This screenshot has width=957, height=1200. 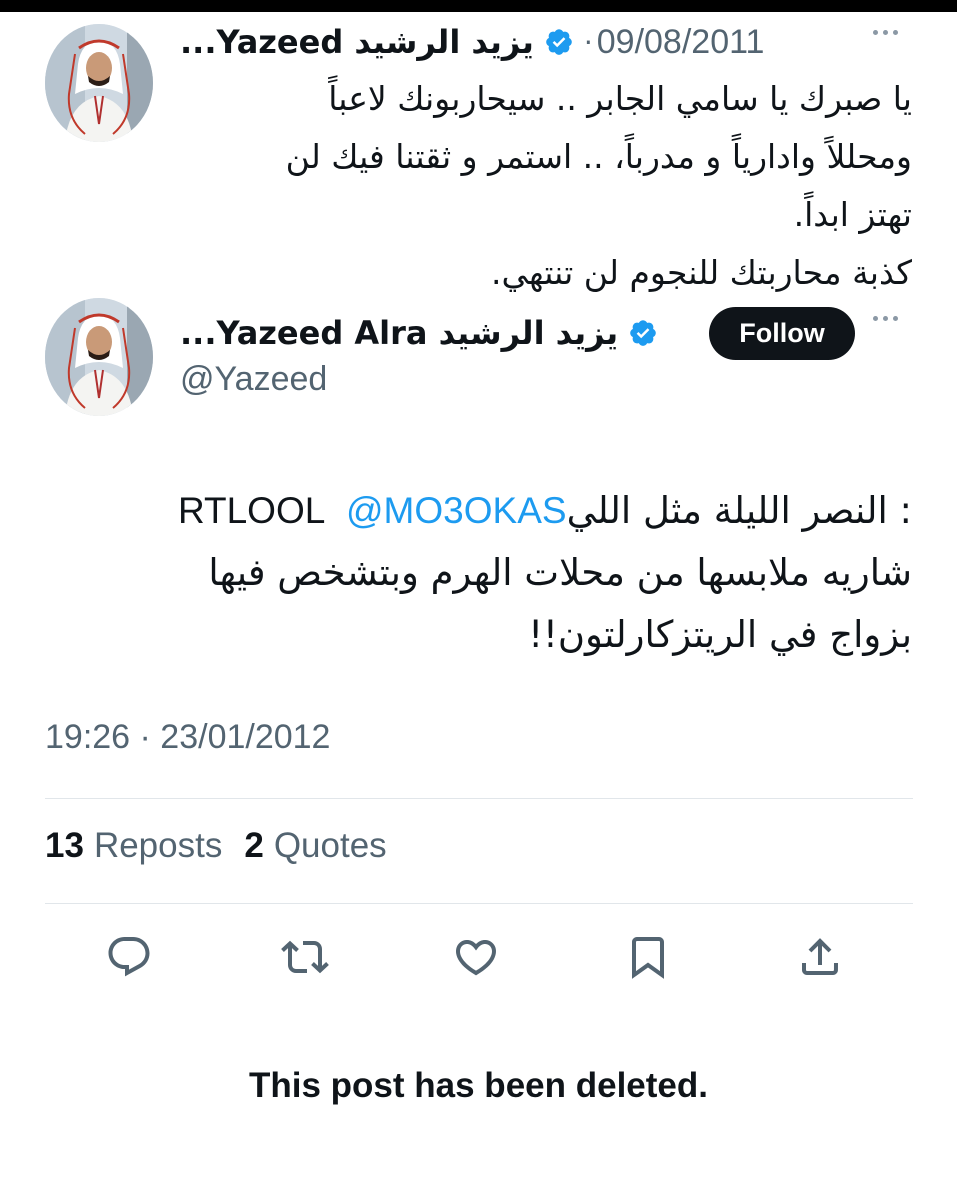 What do you see at coordinates (478, 6) in the screenshot?
I see `top-black-bar` at bounding box center [478, 6].